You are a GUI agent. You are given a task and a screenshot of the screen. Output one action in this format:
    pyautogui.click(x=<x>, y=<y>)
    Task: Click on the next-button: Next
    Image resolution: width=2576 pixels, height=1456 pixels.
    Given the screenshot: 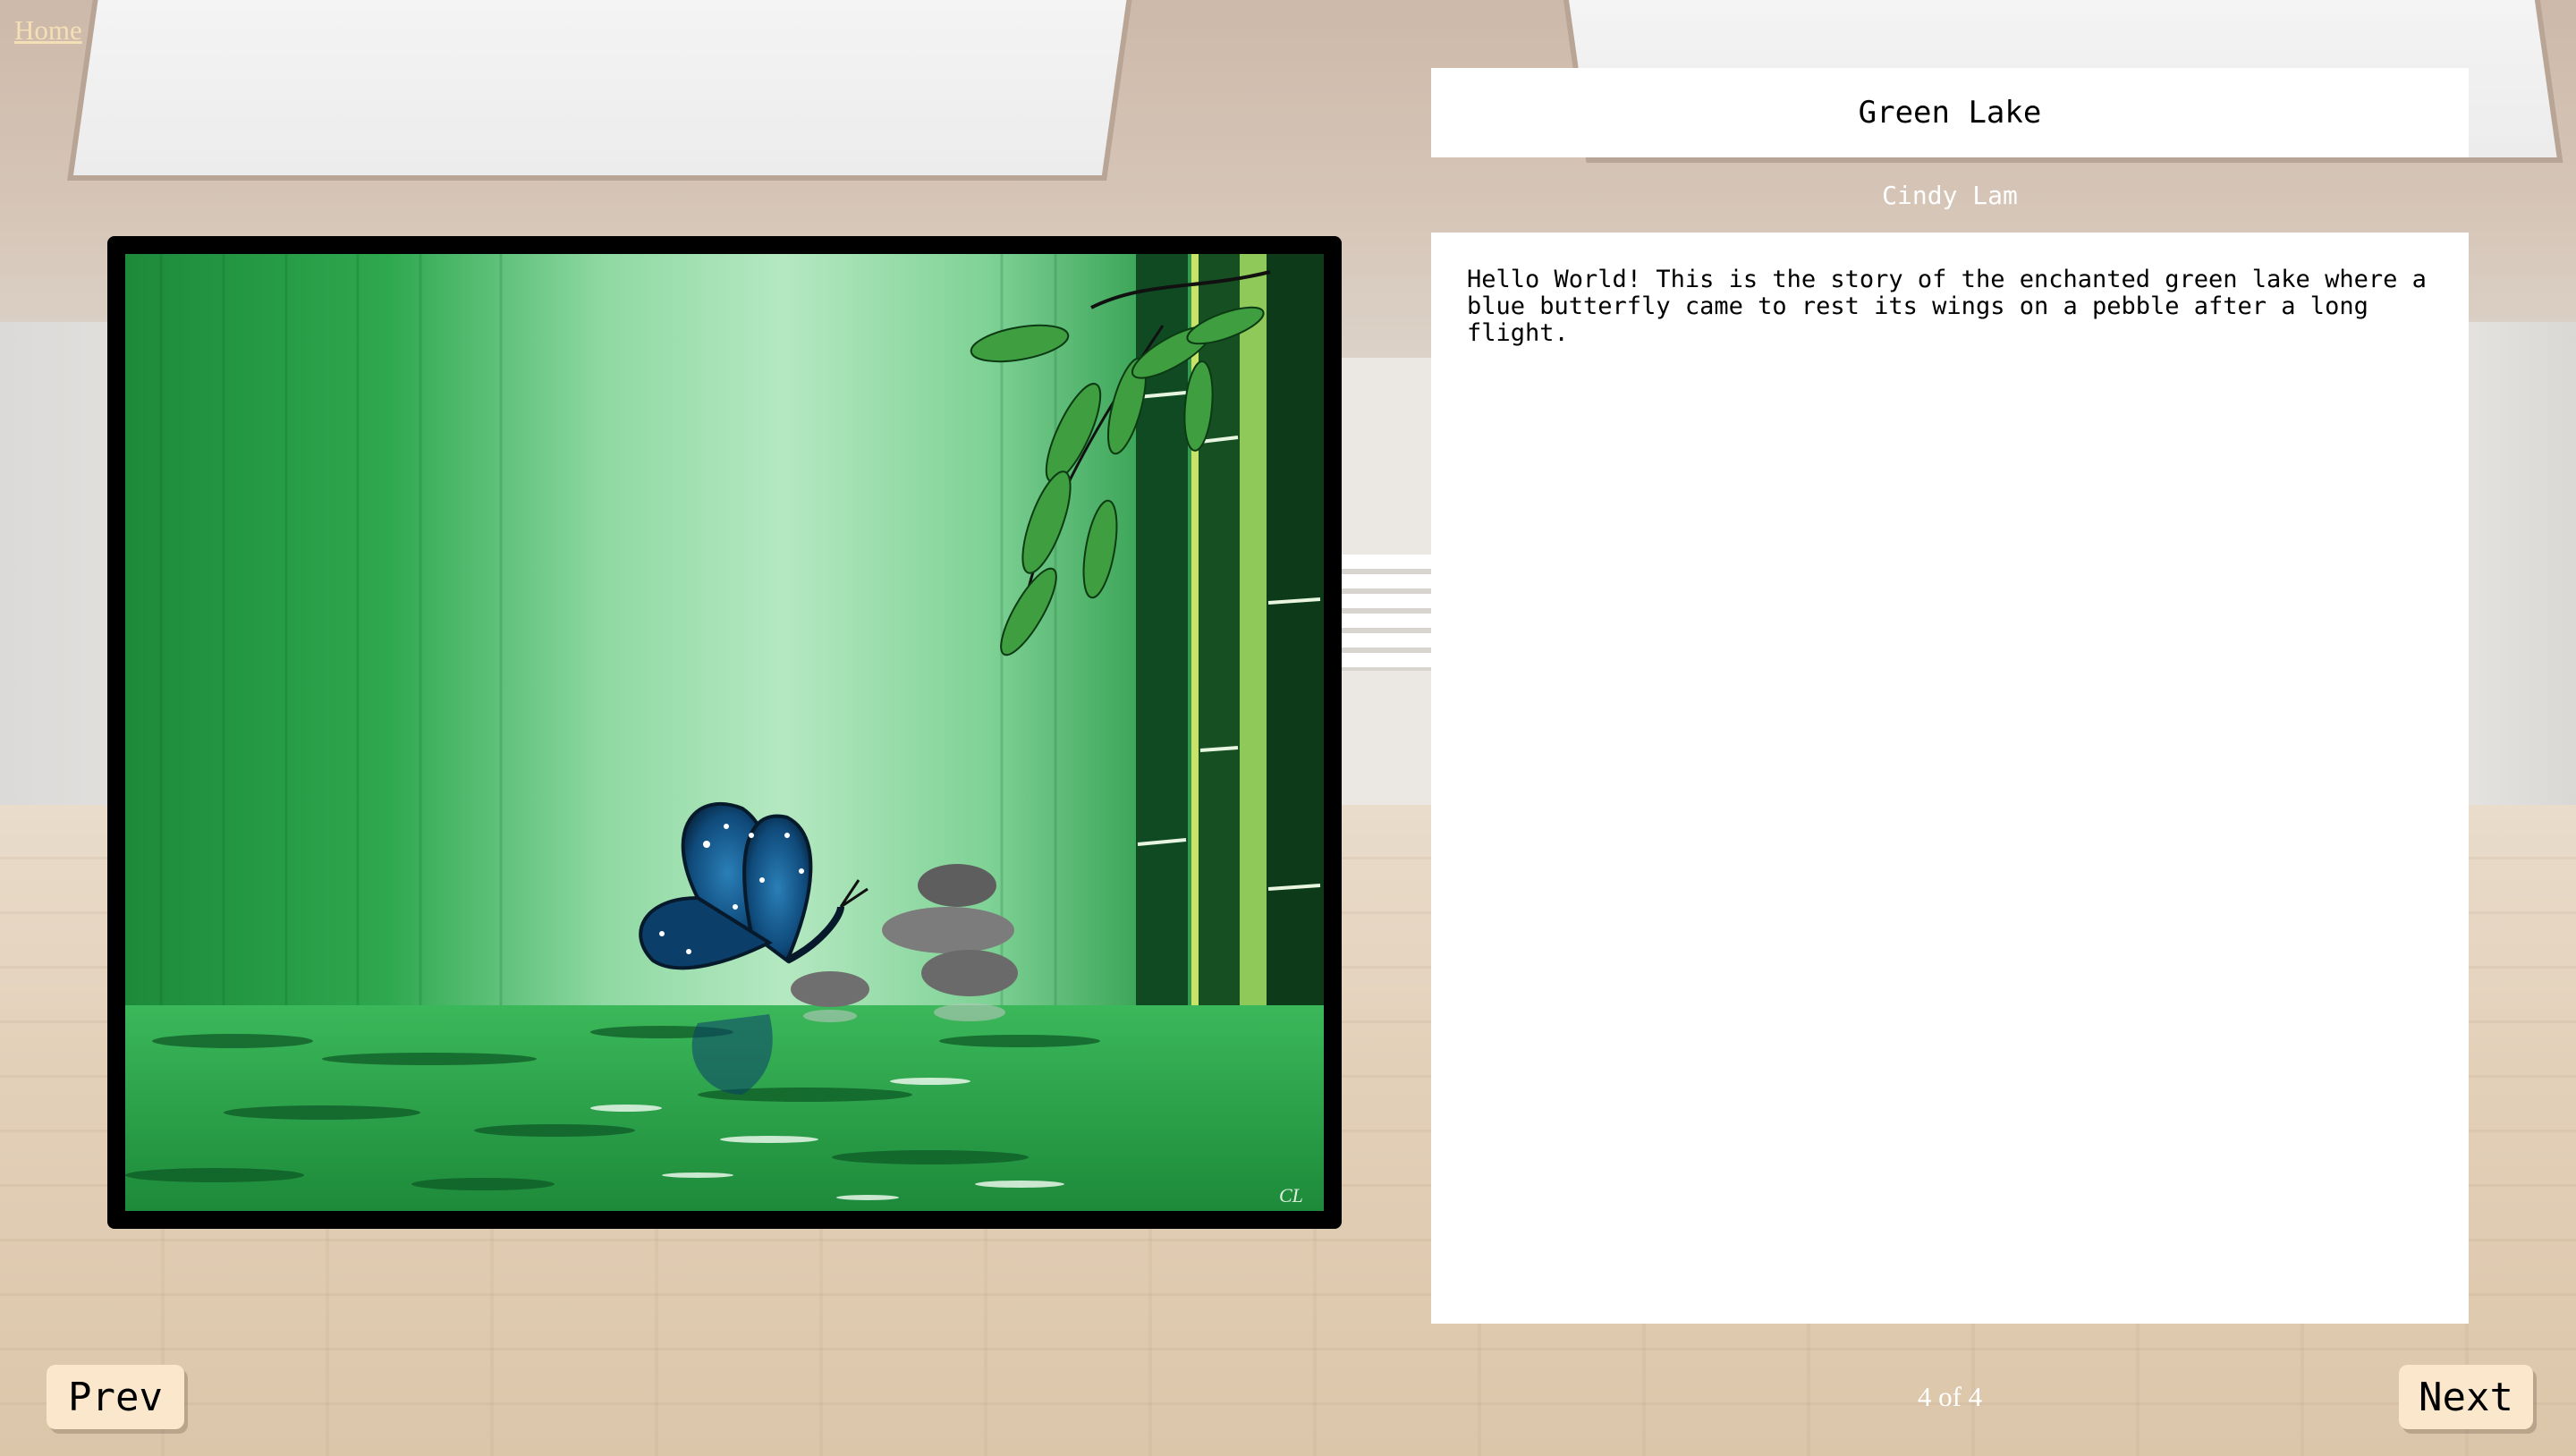 What is the action you would take?
    pyautogui.click(x=2466, y=1397)
    